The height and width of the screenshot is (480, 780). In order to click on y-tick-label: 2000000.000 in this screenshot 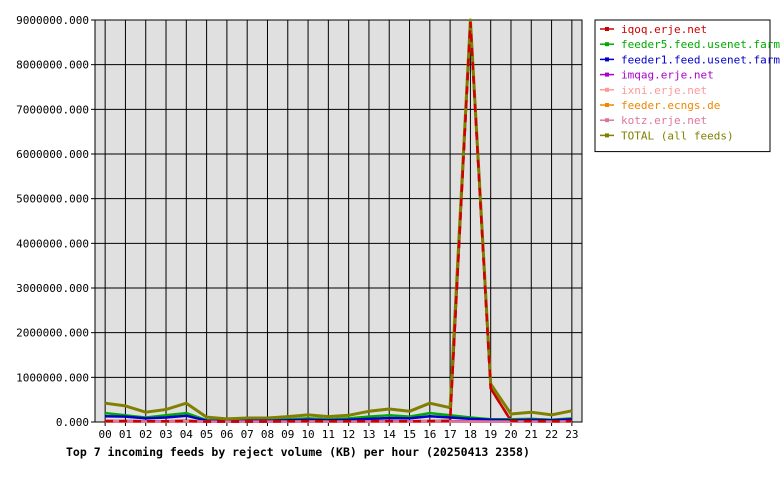, I will do `click(52, 333)`.